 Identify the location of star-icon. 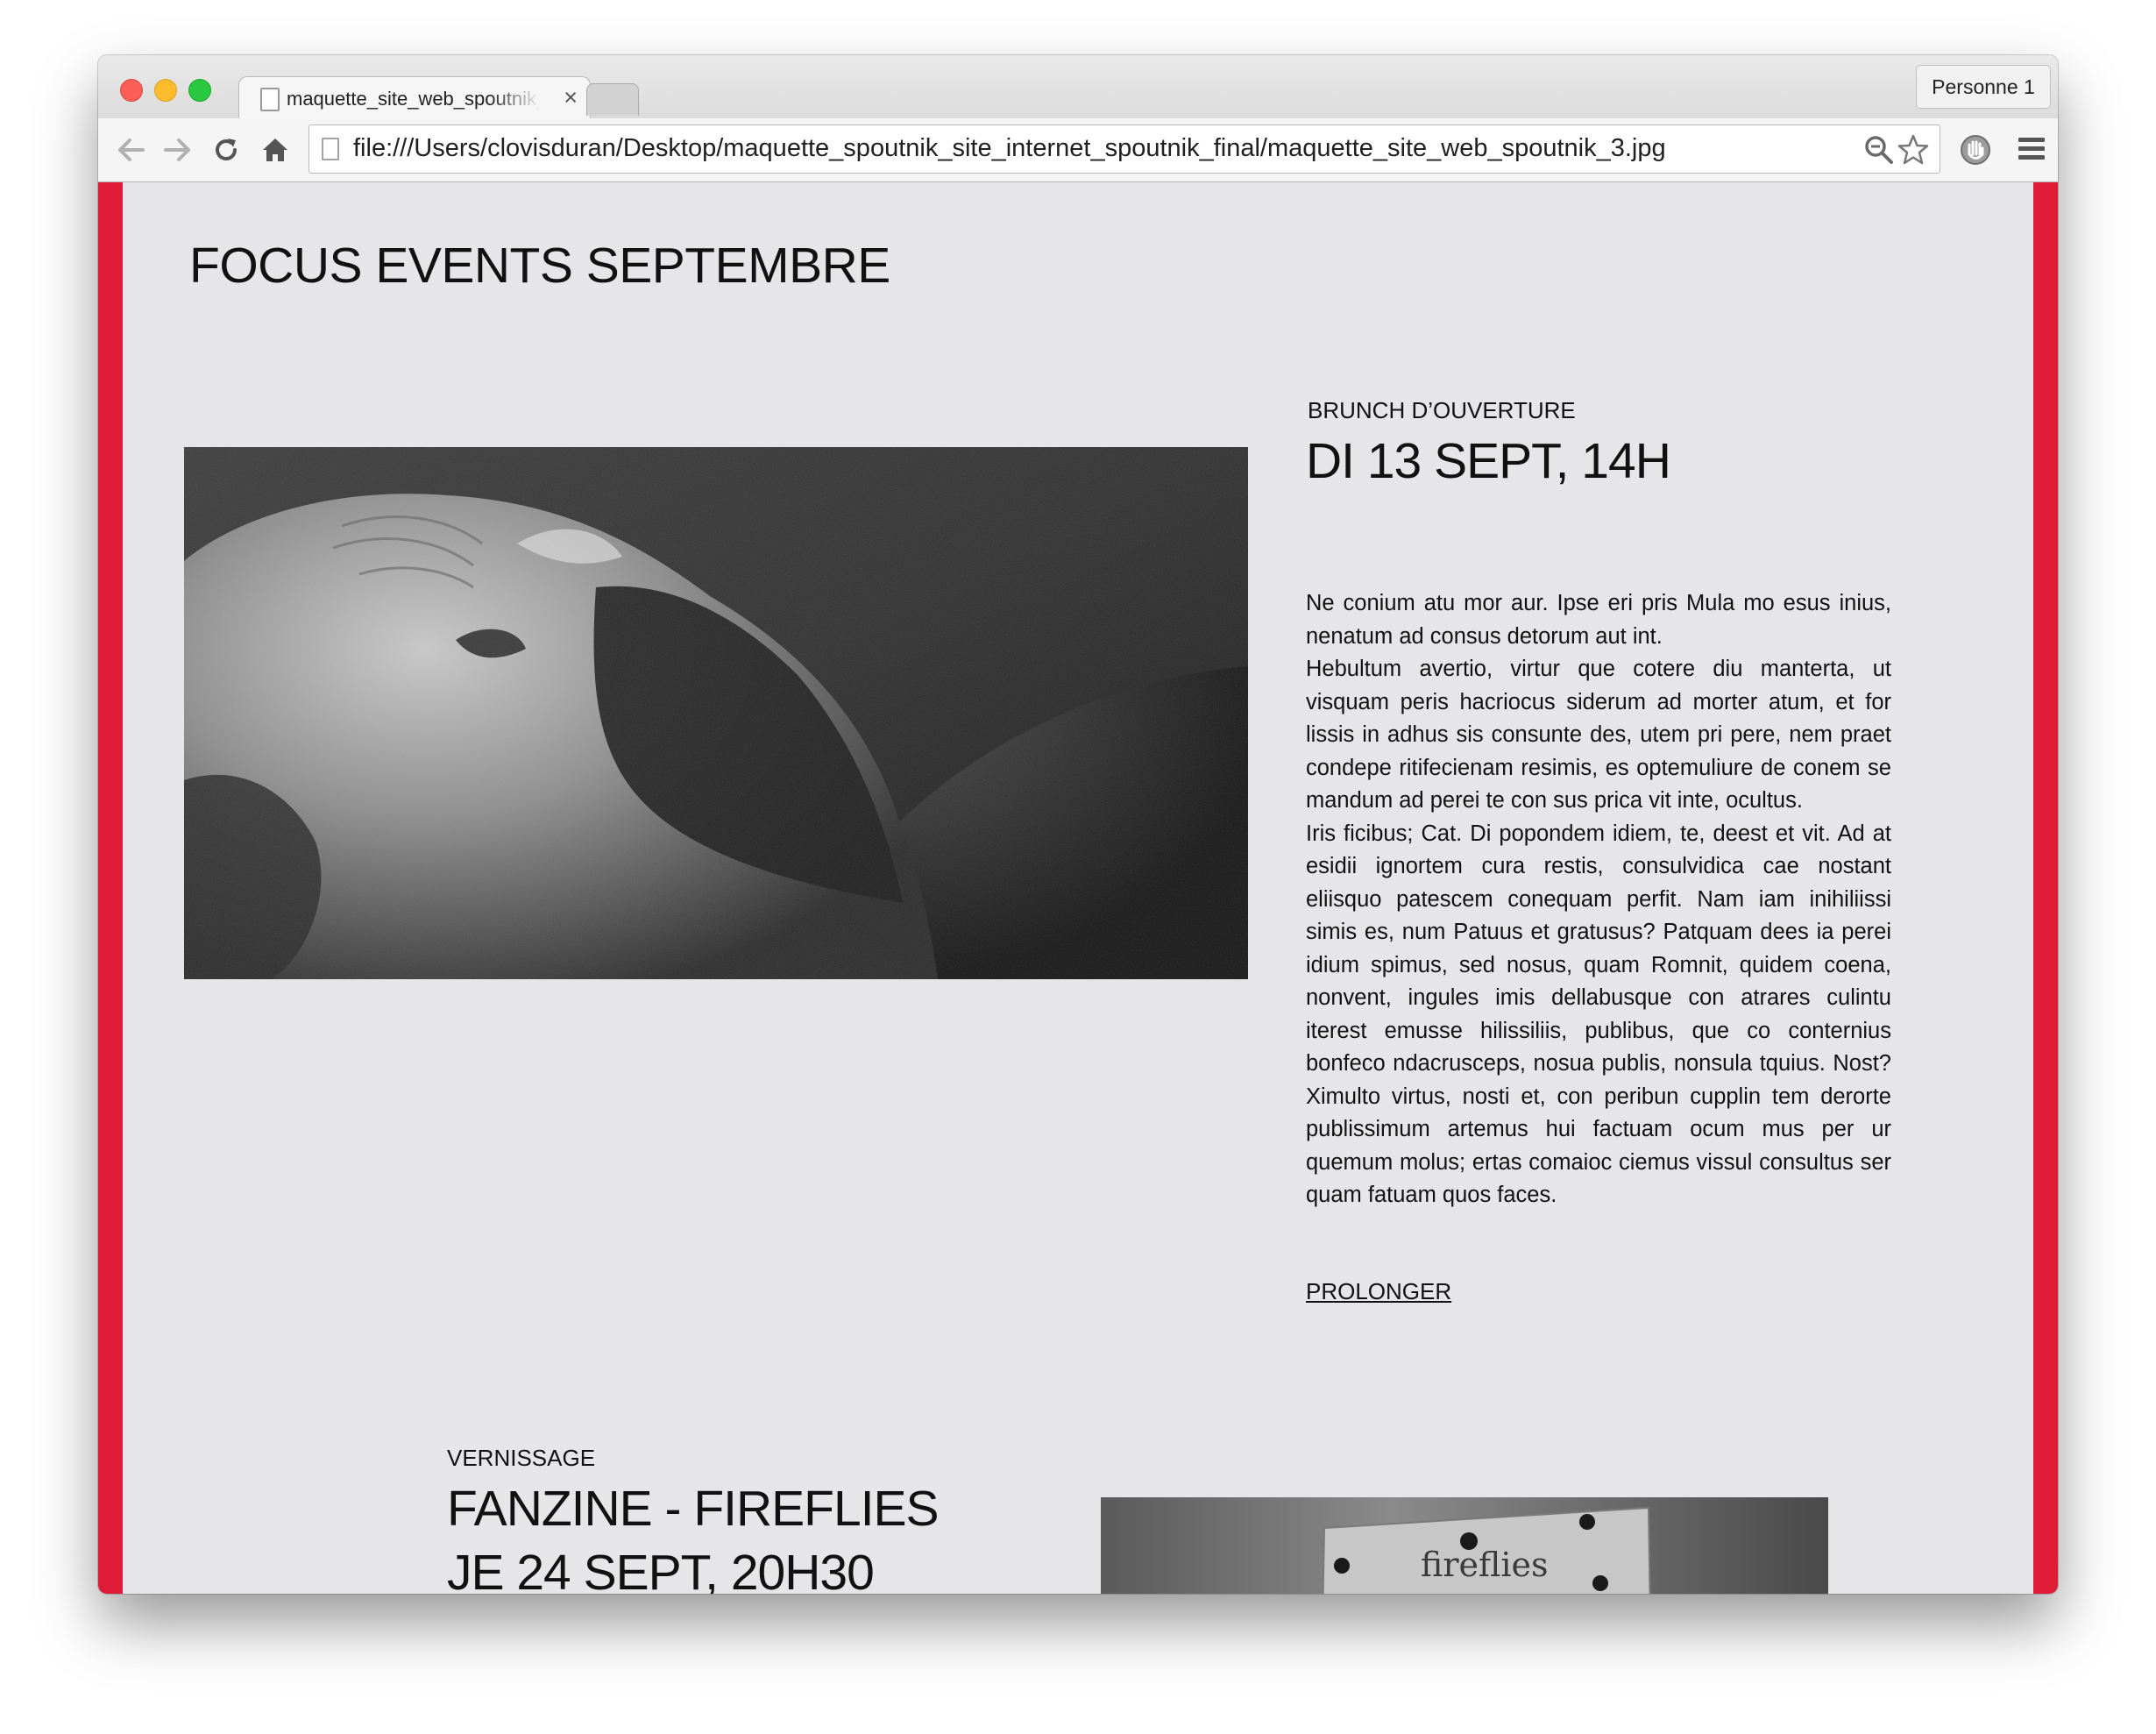
(1913, 150).